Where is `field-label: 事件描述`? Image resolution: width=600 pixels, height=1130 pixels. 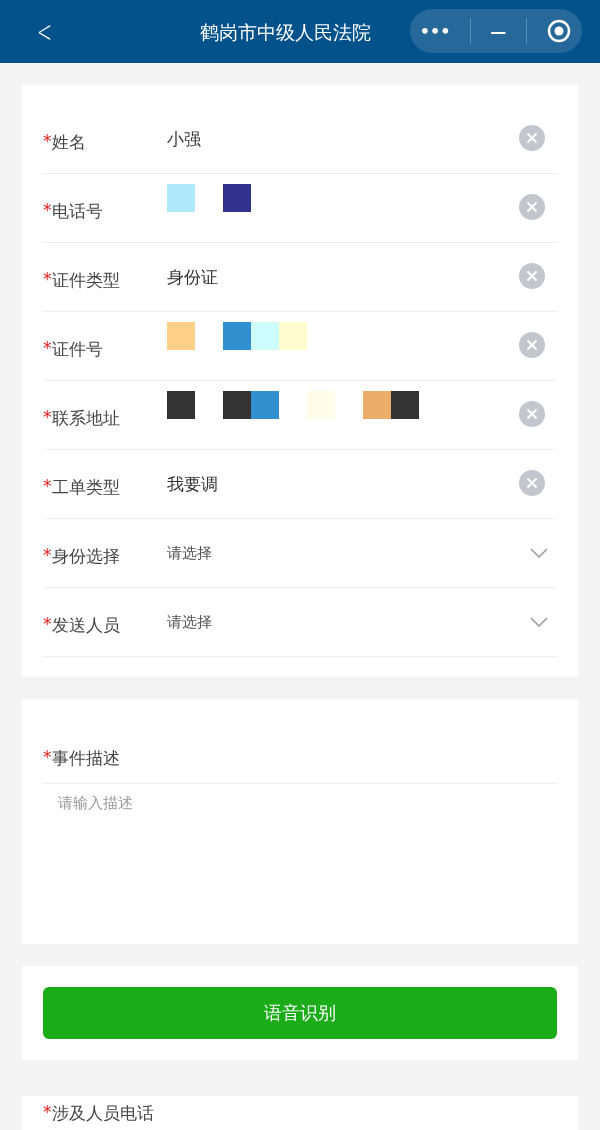 field-label: 事件描述 is located at coordinates (85, 758).